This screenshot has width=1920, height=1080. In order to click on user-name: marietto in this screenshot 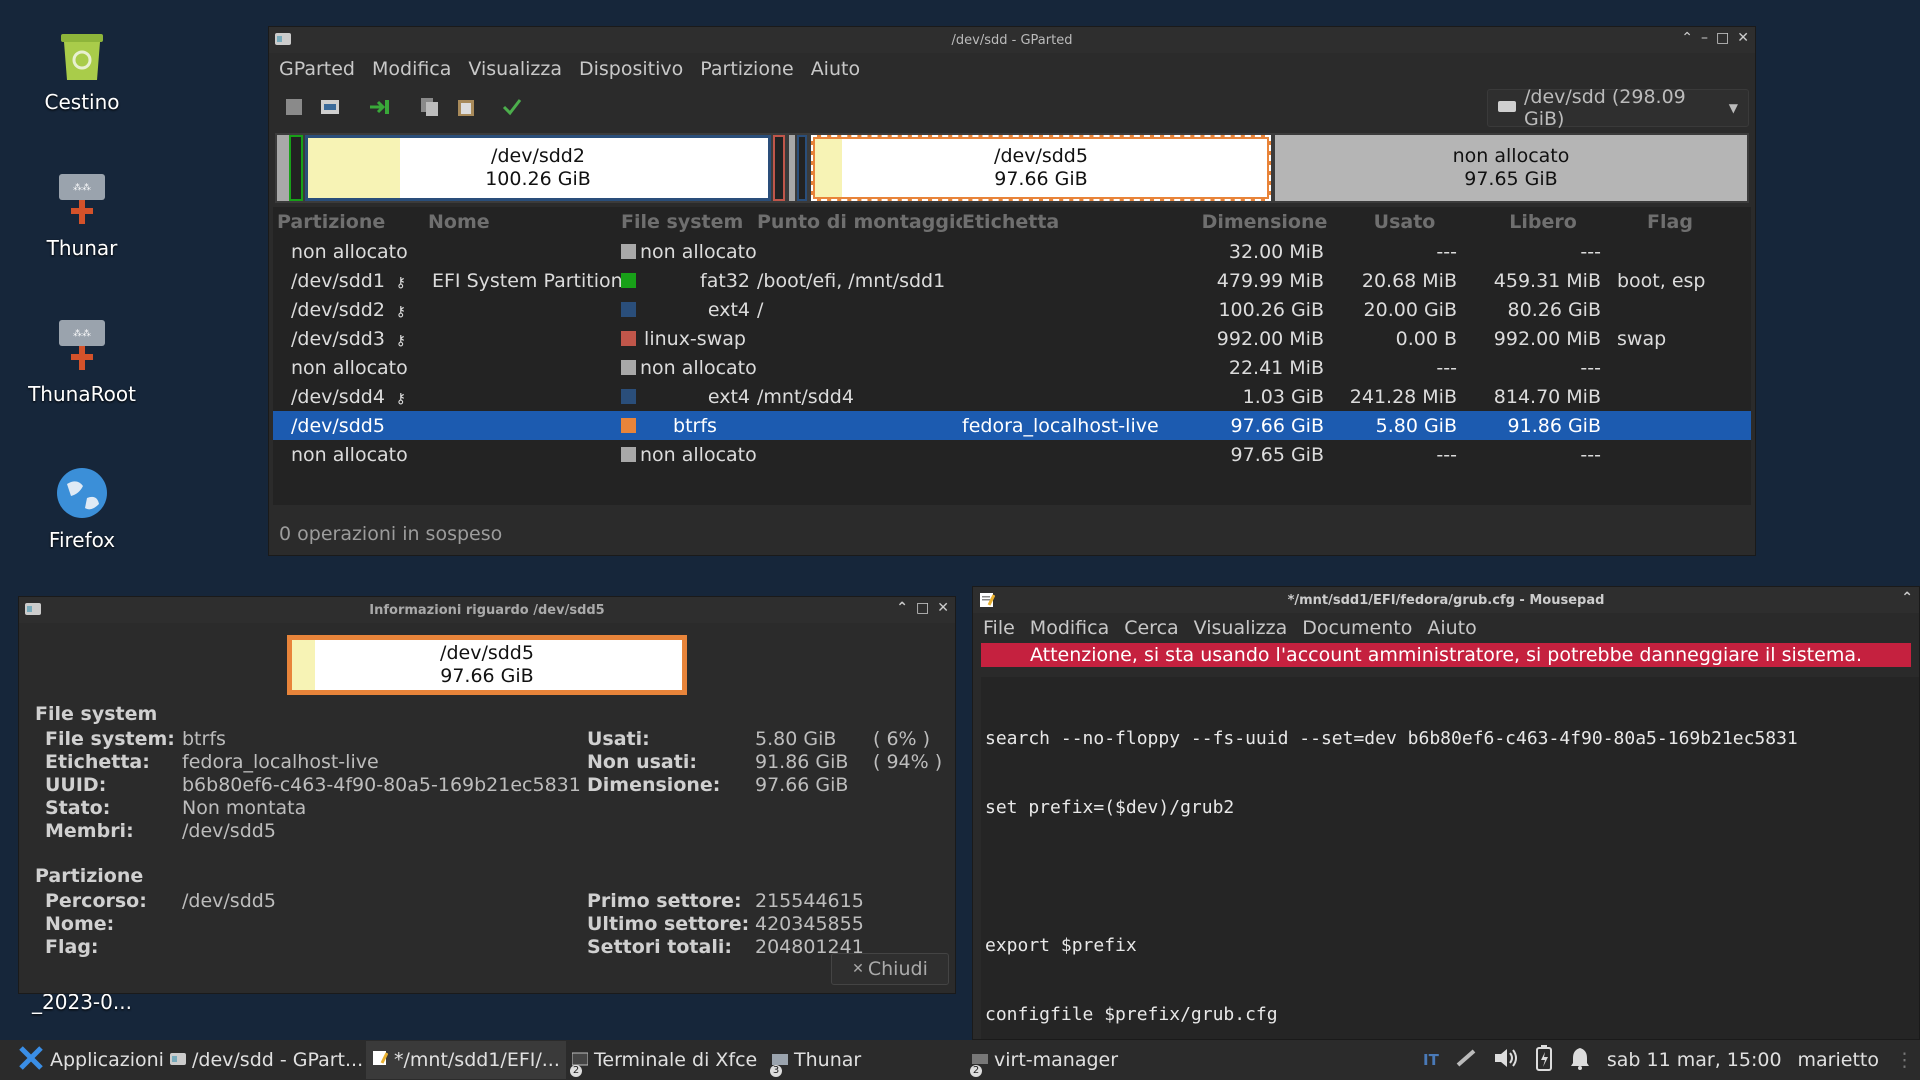, I will do `click(1838, 1060)`.